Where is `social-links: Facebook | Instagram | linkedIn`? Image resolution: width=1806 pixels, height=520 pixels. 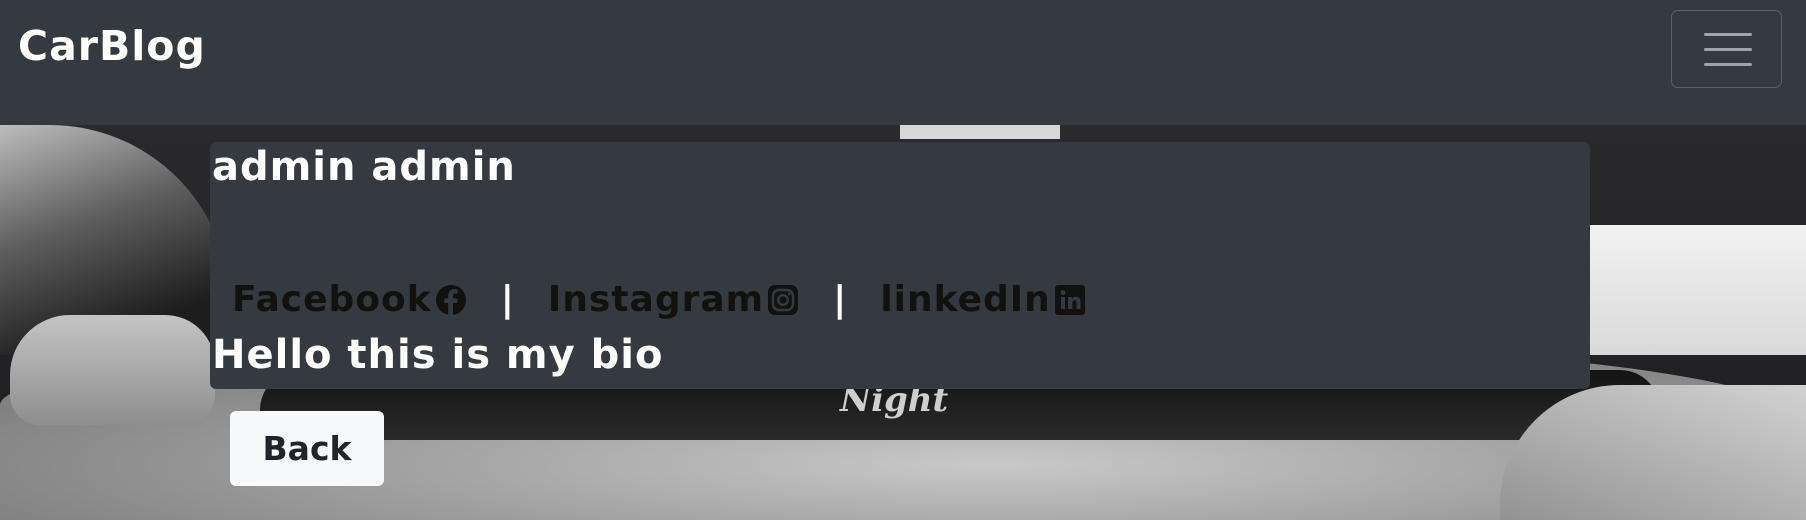 social-links: Facebook | Instagram | linkedIn is located at coordinates (659, 299).